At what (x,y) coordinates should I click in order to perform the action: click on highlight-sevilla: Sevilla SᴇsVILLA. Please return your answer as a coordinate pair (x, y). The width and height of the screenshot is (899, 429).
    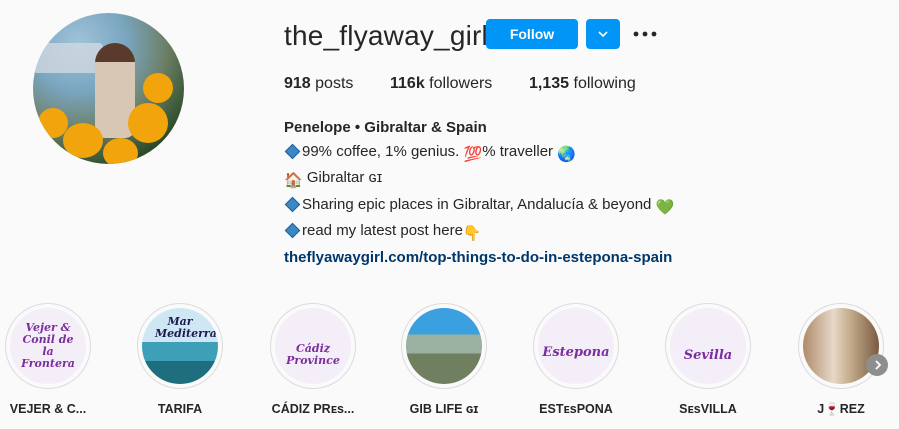
    Looking at the image, I should click on (708, 359).